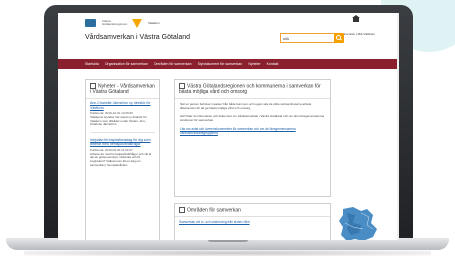 This screenshot has width=455, height=267. Describe the element at coordinates (137, 23) in the screenshot. I see `vastkom-logo-icon` at that location.